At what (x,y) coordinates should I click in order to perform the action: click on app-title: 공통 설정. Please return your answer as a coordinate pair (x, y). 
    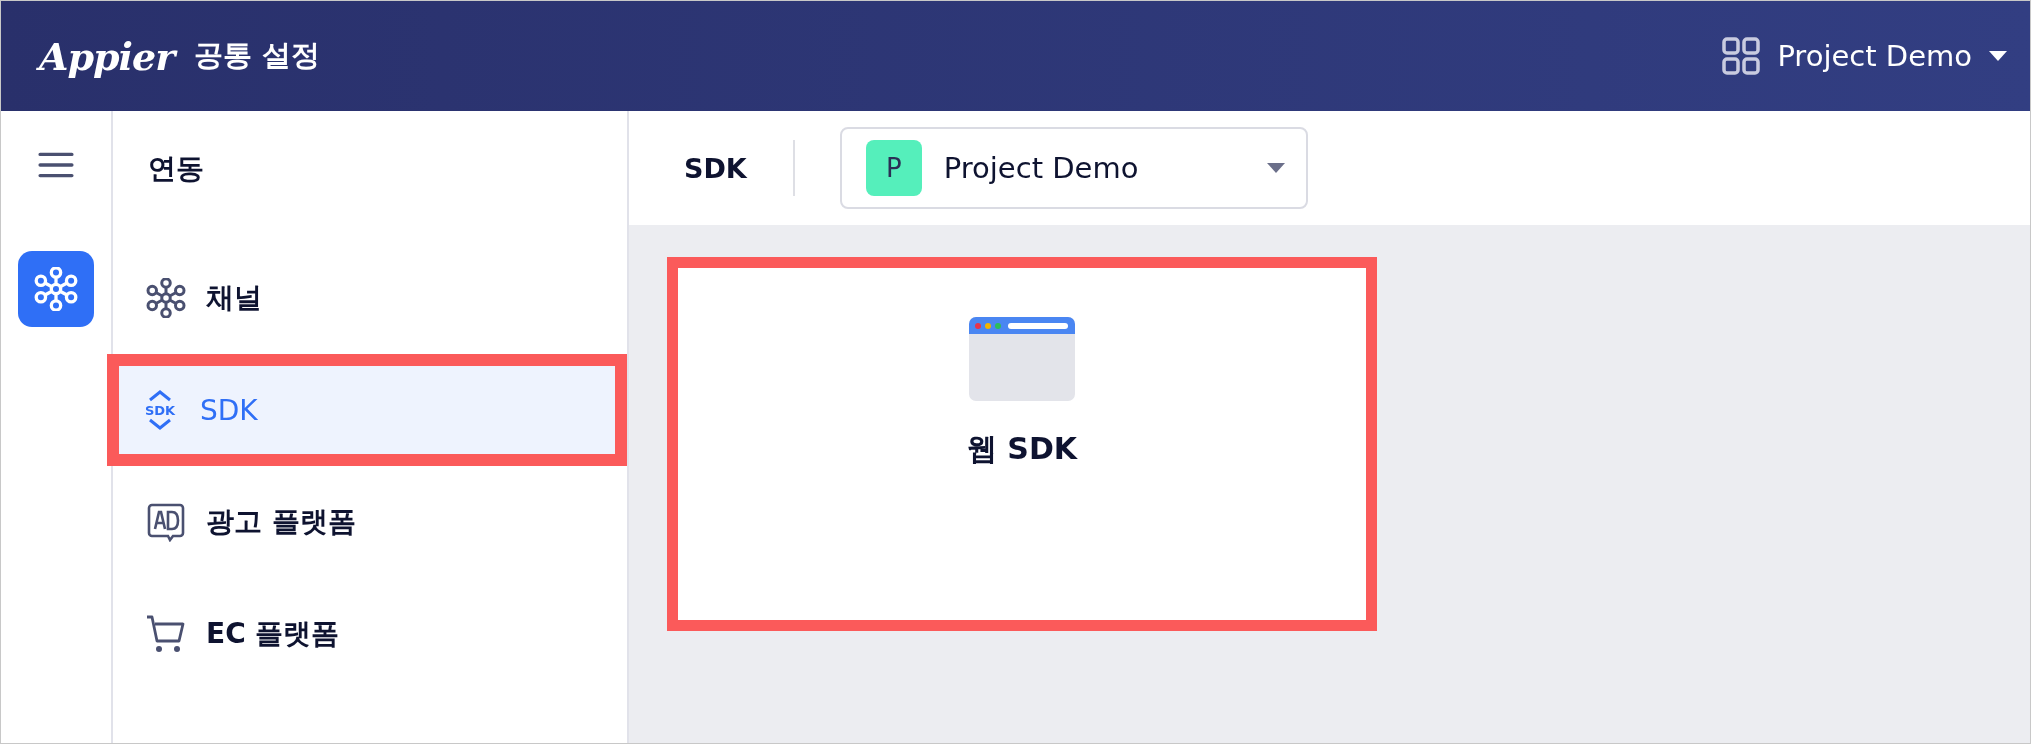
    Looking at the image, I should click on (257, 55).